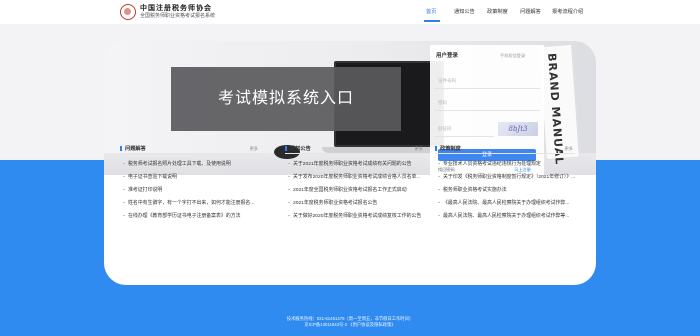  Describe the element at coordinates (350, 325) in the screenshot. I see `icp-and-privacy-link: 京ICP备13011943号-2 《用户协议及隐私政策》` at that location.